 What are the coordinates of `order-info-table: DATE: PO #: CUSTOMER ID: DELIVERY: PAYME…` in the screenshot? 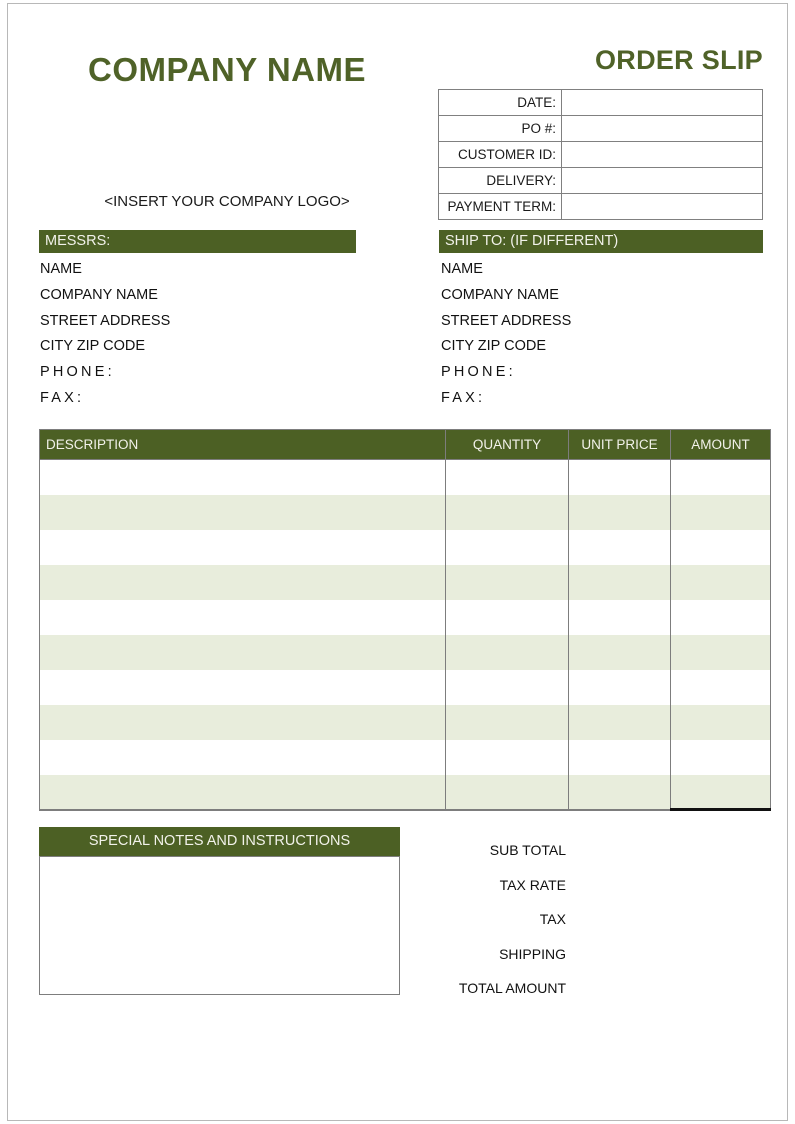 It's located at (601, 154).